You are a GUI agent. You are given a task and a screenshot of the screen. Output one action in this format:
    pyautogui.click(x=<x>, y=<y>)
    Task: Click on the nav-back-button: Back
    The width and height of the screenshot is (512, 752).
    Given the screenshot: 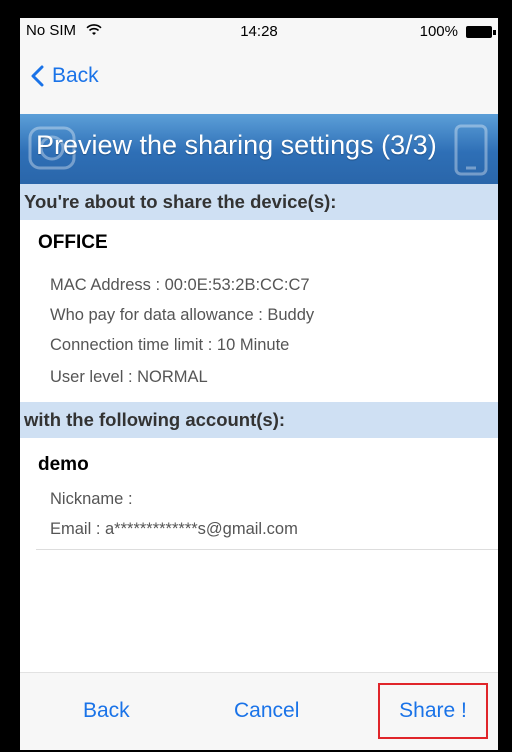 What is the action you would take?
    pyautogui.click(x=64, y=76)
    